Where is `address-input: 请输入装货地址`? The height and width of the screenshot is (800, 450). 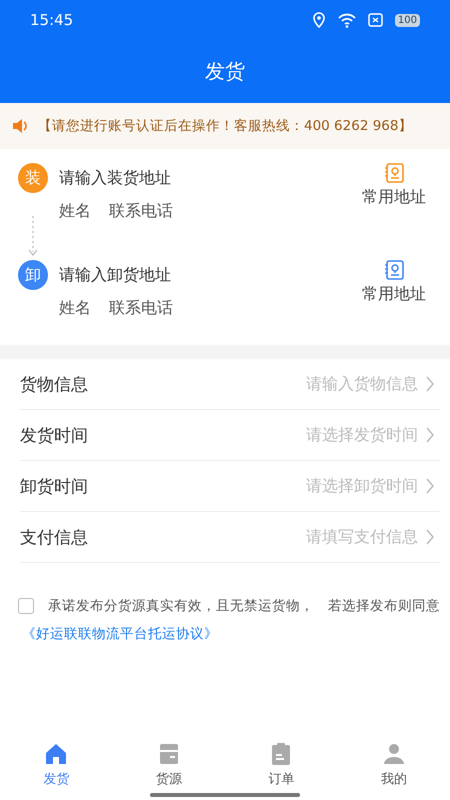 address-input: 请输入装货地址 is located at coordinates (115, 178).